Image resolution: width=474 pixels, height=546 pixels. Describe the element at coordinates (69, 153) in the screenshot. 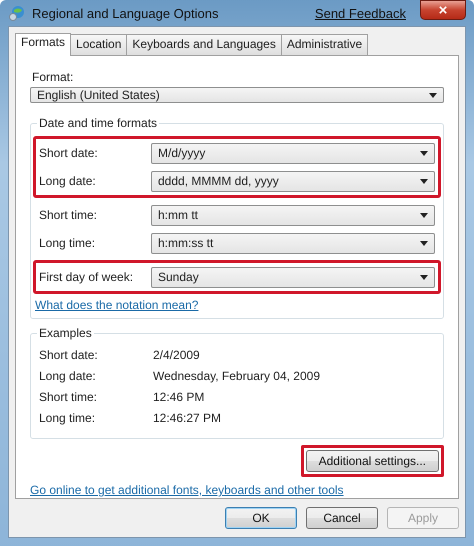

I see `field-label: Short date:` at that location.